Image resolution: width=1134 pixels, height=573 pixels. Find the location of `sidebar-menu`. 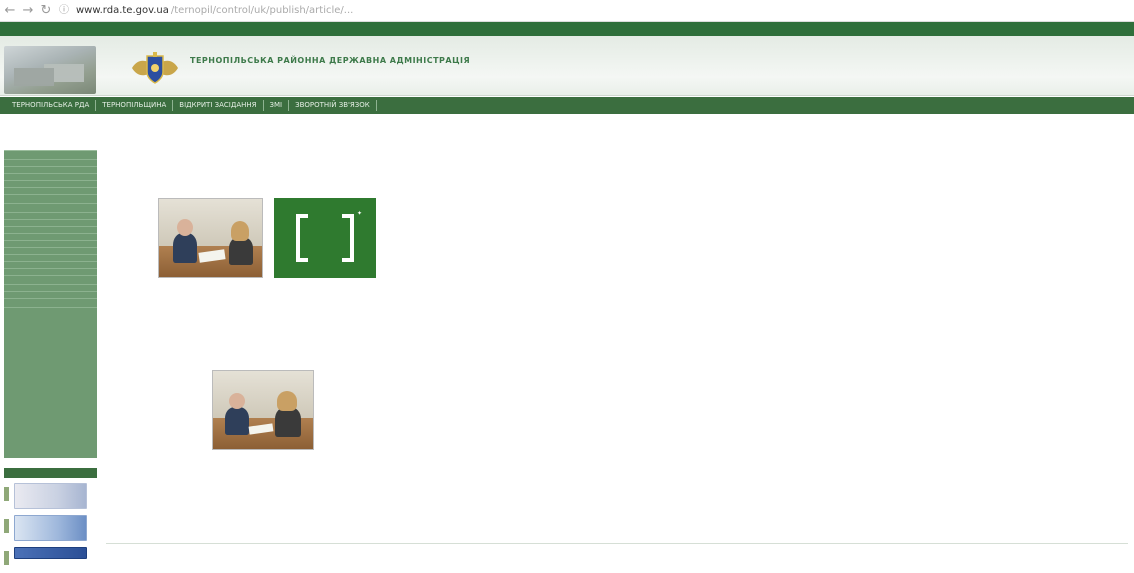

sidebar-menu is located at coordinates (50, 304).